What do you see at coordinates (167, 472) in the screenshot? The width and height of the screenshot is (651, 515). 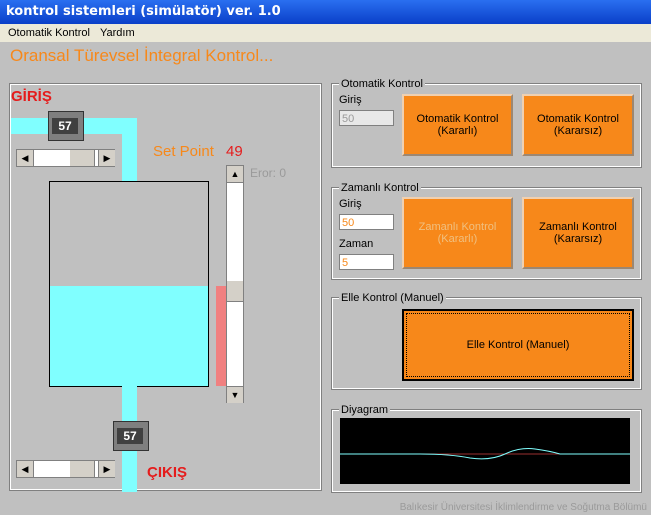 I see `cikis-label: ÇIKIŞ` at bounding box center [167, 472].